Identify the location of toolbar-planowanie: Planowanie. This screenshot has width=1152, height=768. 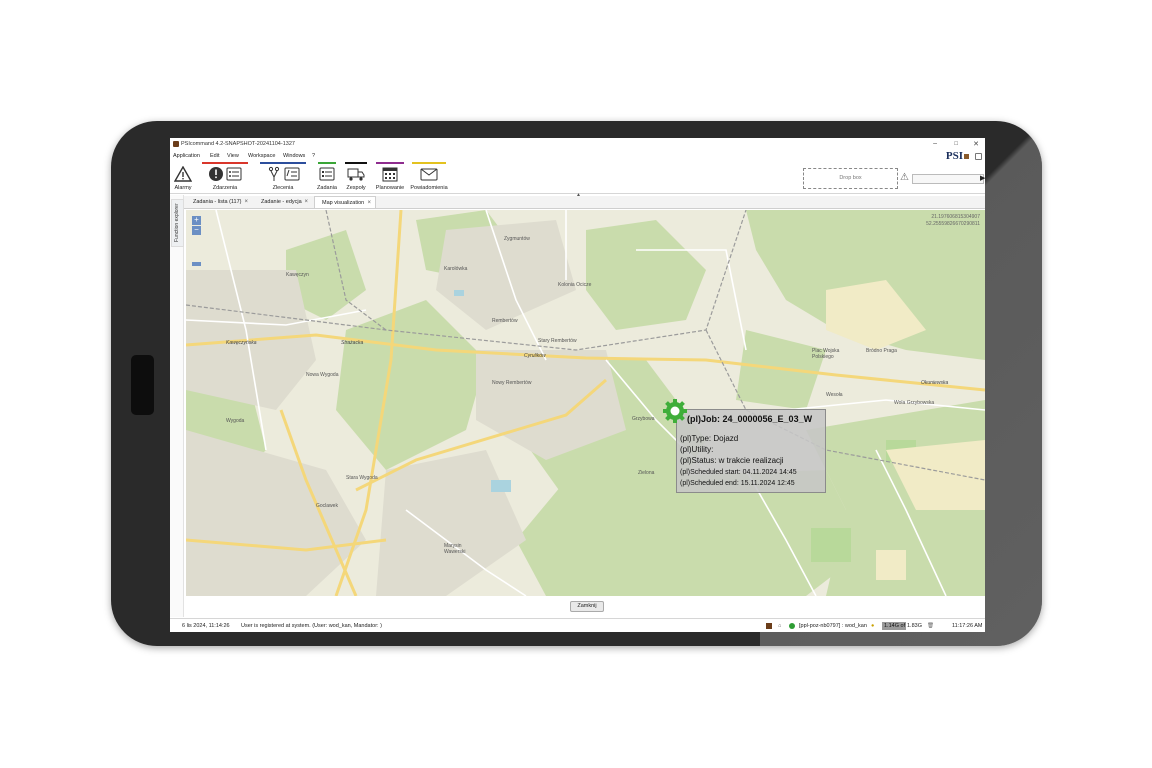
(390, 177).